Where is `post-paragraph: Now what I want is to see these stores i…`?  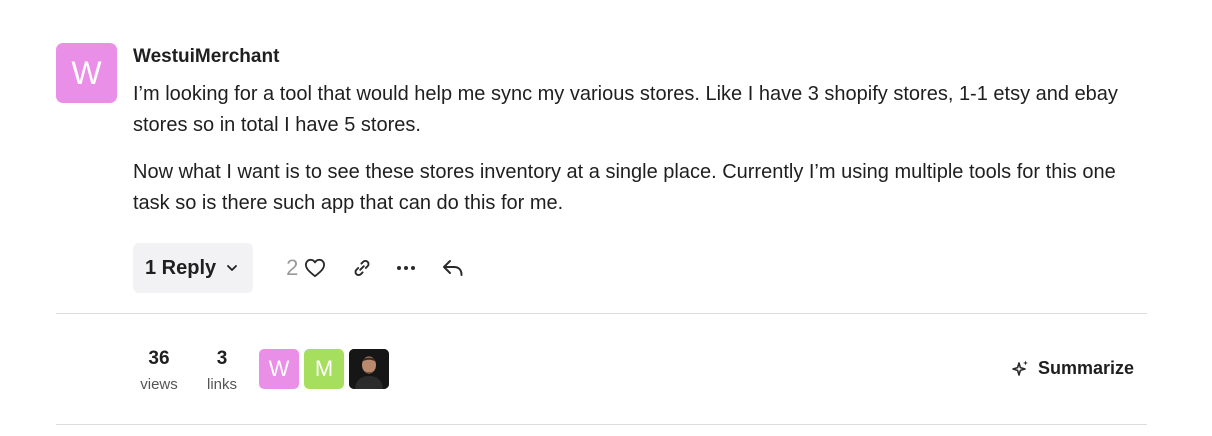 post-paragraph: Now what I want is to see these stores i… is located at coordinates (624, 187).